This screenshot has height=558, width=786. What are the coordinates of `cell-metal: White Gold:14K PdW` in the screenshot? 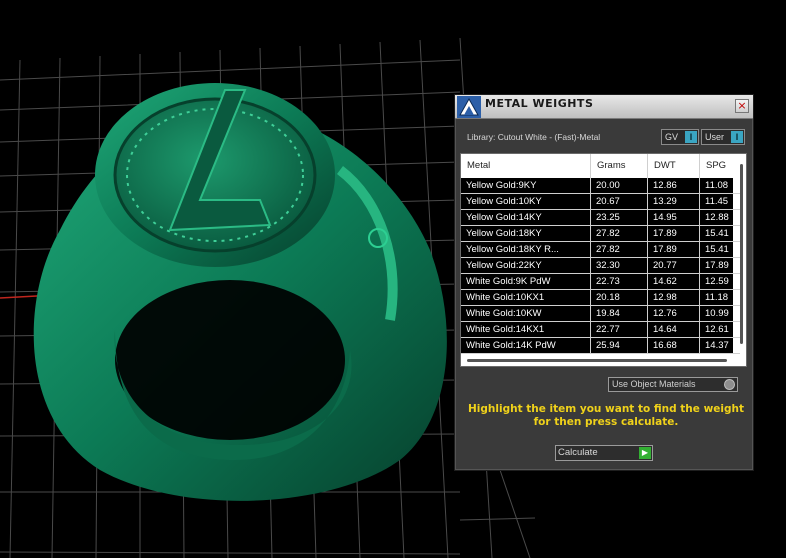 It's located at (526, 346).